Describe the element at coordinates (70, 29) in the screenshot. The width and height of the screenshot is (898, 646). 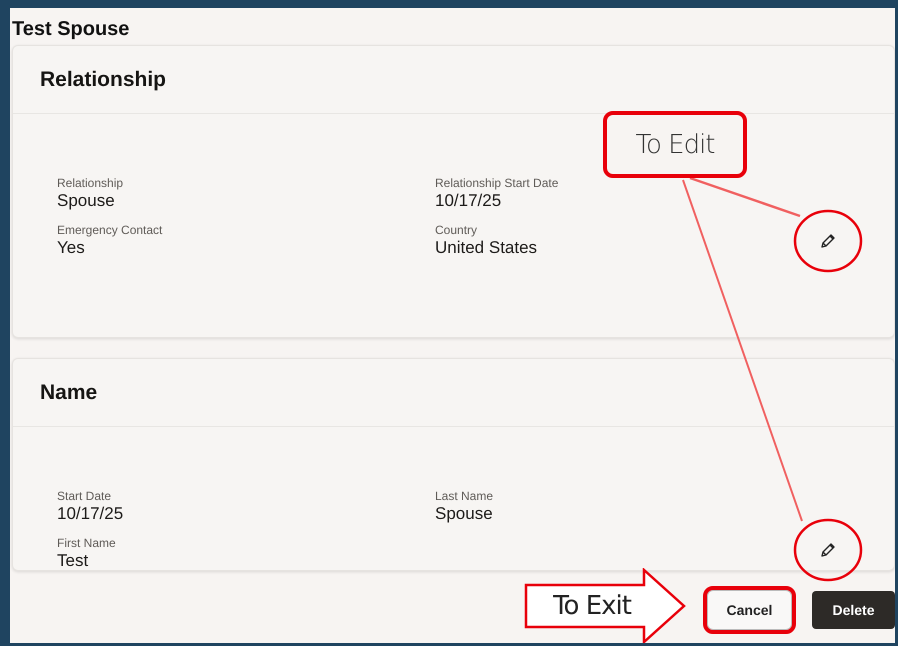
I see `page-title: Test Spouse` at that location.